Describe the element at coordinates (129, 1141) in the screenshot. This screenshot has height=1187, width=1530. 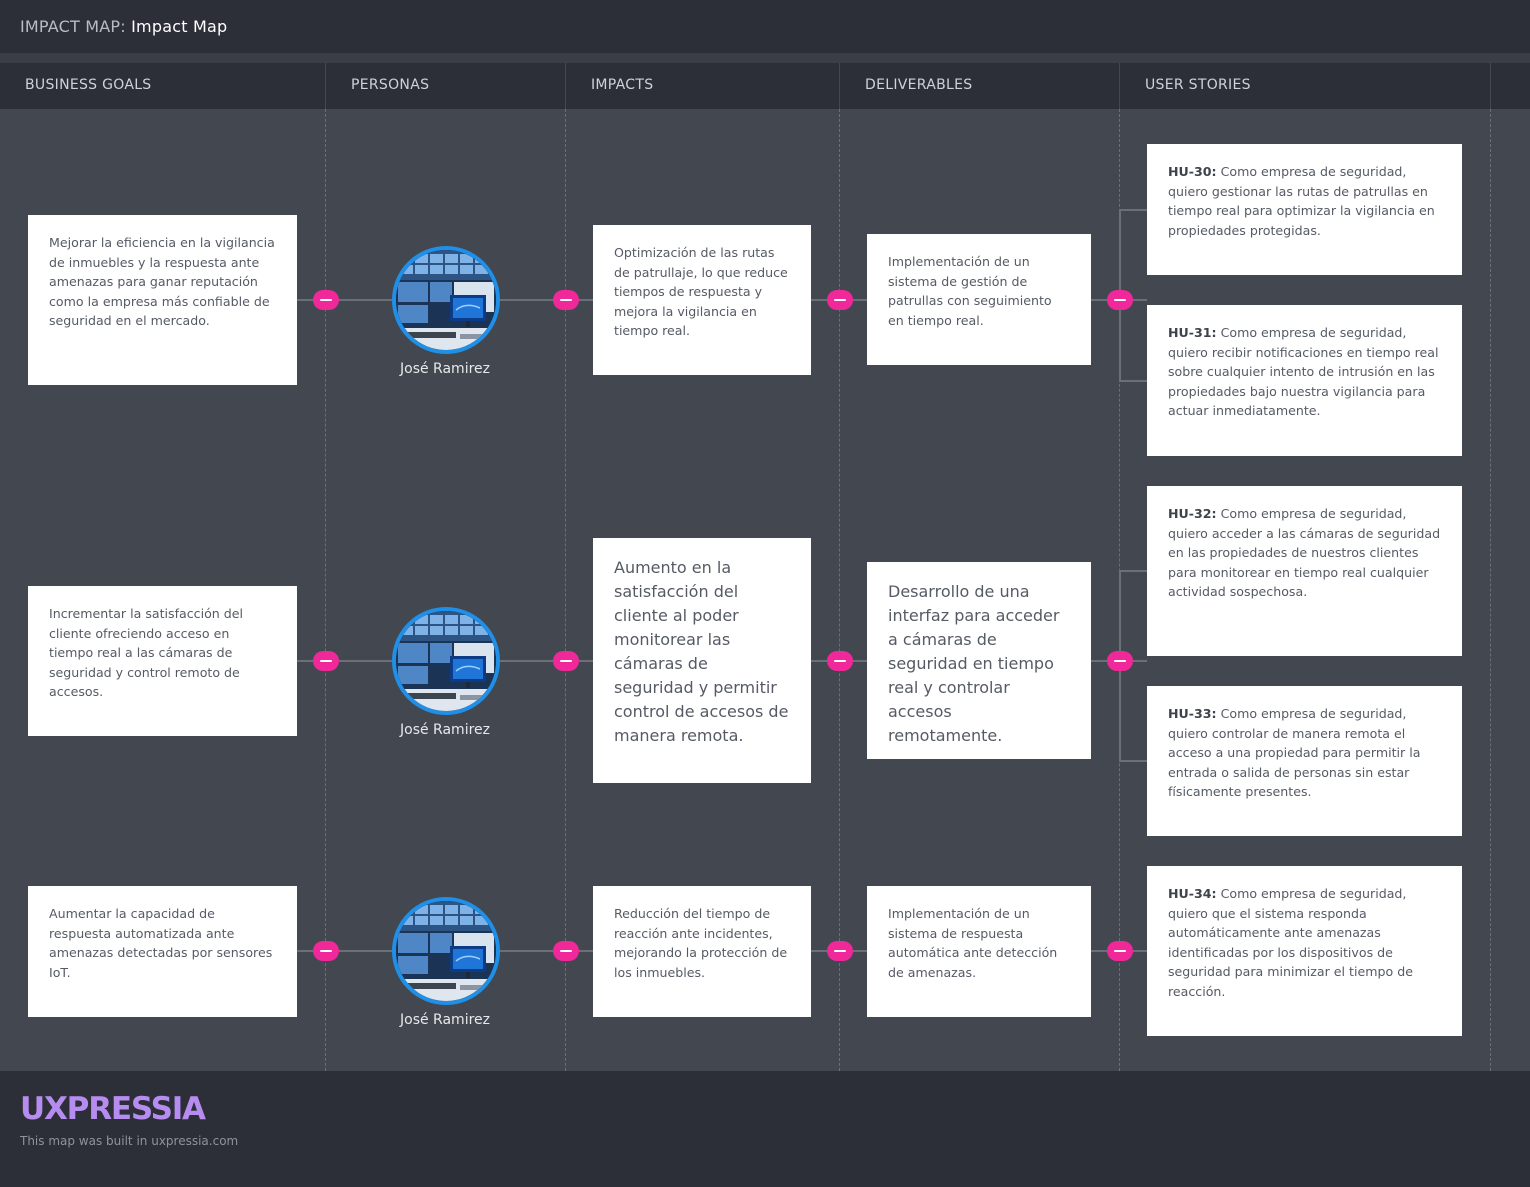
I see `built-with-text: This map was built in uxpressia.com` at that location.